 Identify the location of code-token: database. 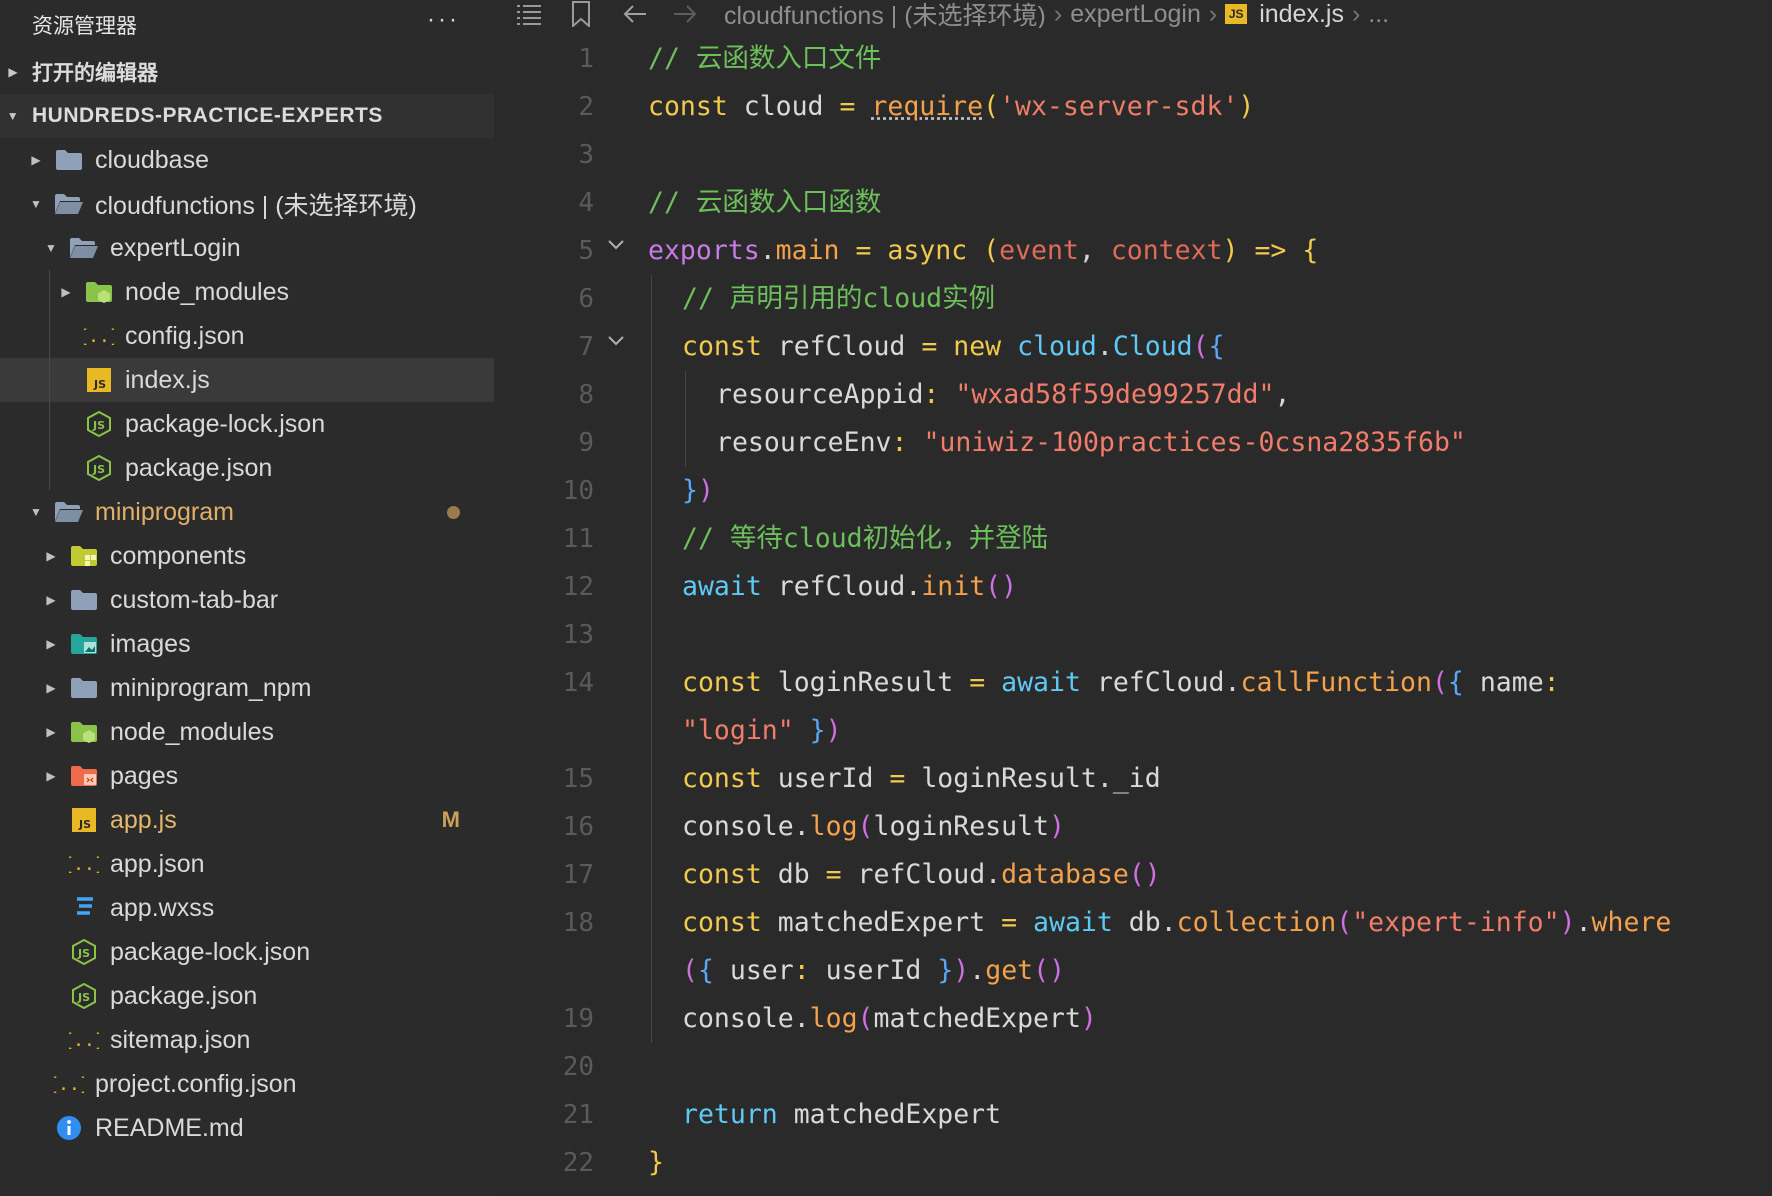
(1065, 874).